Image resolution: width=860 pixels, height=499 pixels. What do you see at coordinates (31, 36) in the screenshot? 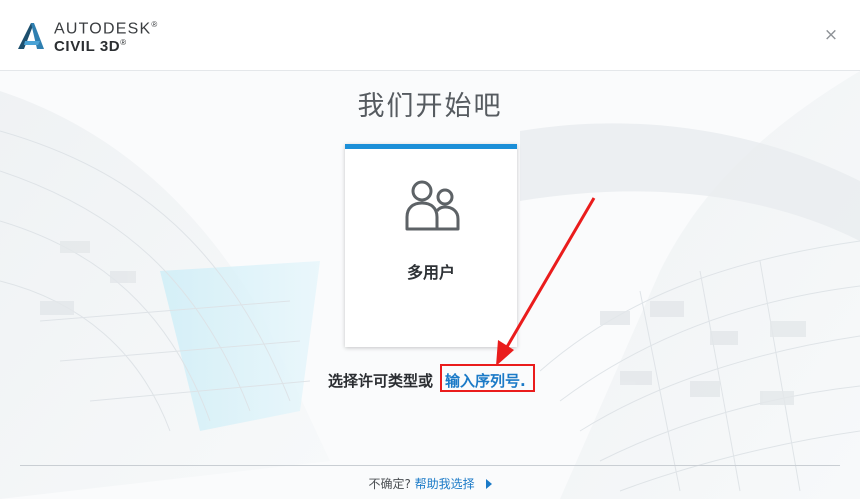
I see `autodesk-logo-icon` at bounding box center [31, 36].